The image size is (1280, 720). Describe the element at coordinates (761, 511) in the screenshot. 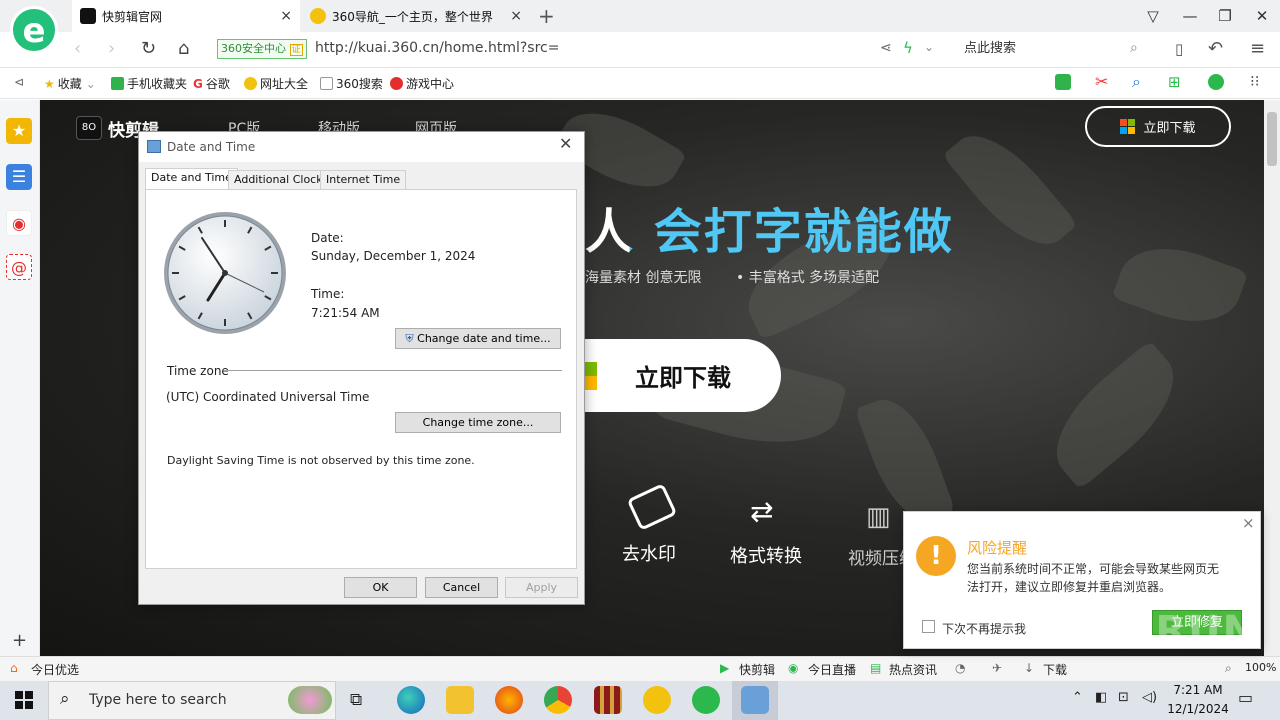

I see `format-convert-icon: ⇄` at that location.